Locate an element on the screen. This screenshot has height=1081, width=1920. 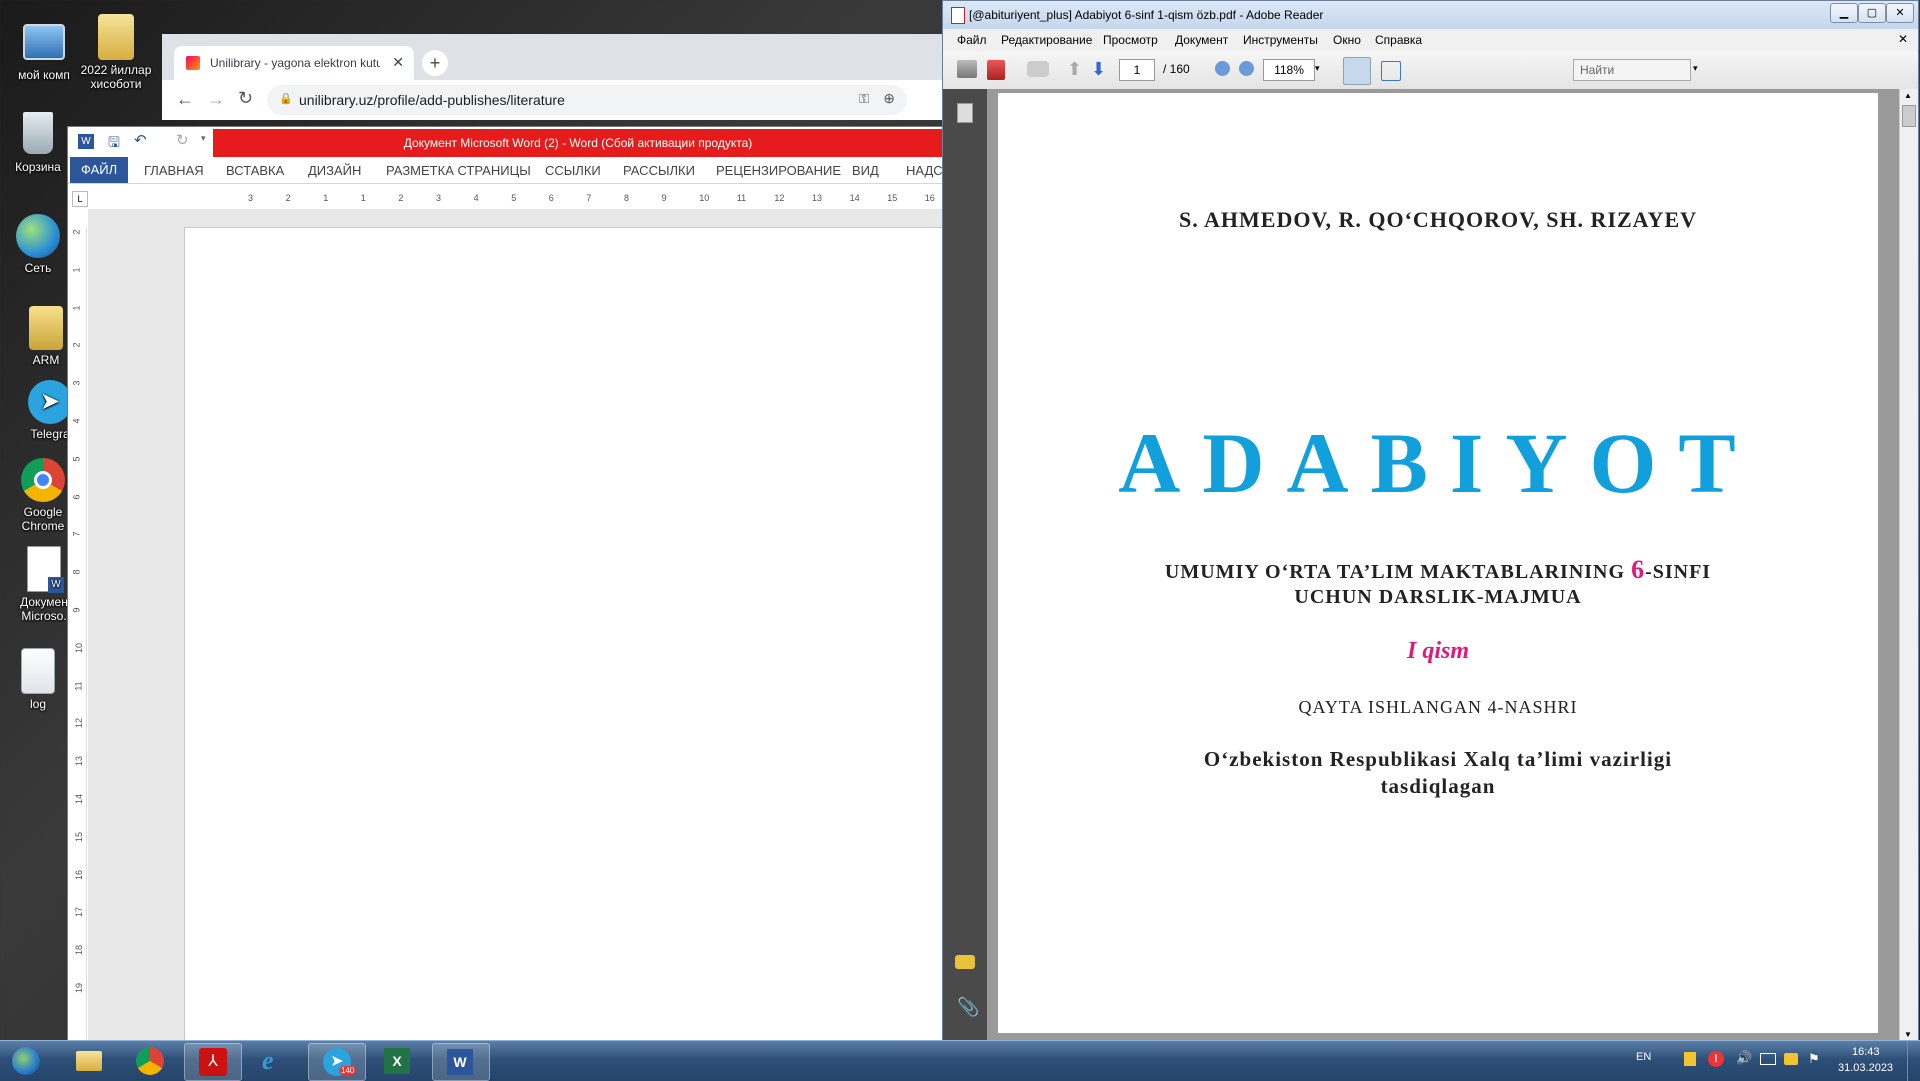
tab-page-layout: РАЗМЕТКА СТРАНИЦЫ is located at coordinates (458, 170).